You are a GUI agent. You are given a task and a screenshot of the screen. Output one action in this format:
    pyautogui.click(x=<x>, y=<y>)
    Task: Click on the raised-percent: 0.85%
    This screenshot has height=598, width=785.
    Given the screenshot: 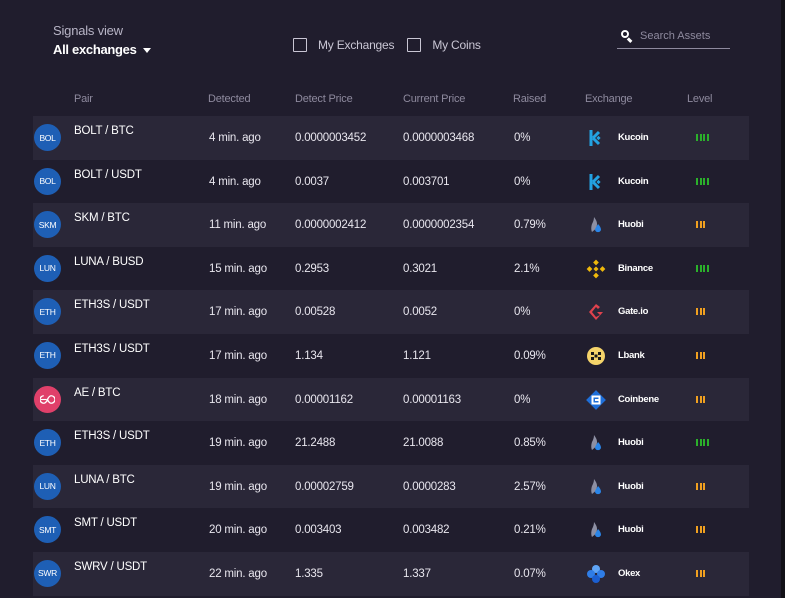 What is the action you would take?
    pyautogui.click(x=530, y=443)
    